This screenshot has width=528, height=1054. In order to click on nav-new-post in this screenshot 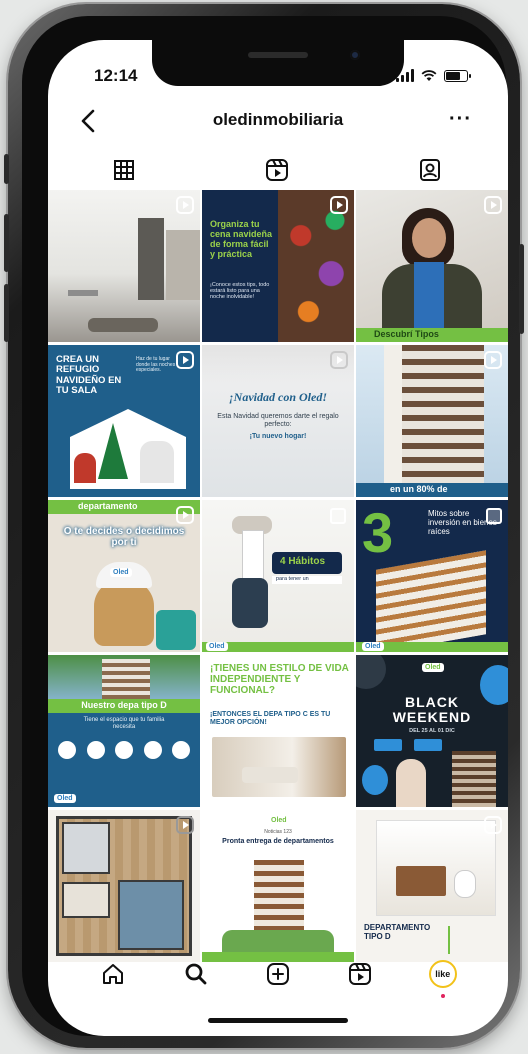, I will do `click(278, 974)`.